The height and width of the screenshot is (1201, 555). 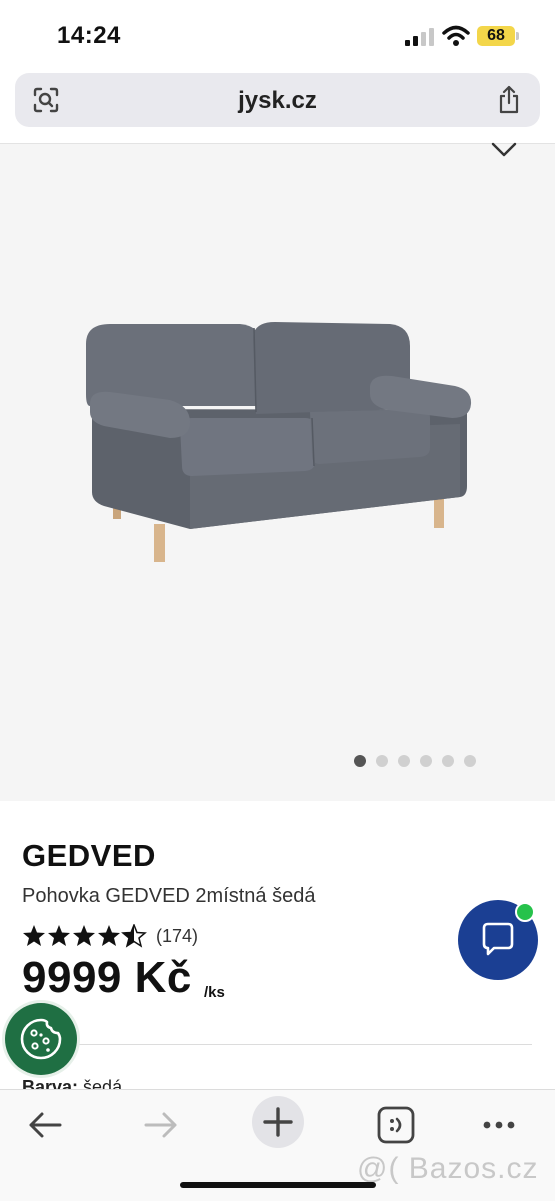 I want to click on tabs-icon, so click(x=396, y=1125).